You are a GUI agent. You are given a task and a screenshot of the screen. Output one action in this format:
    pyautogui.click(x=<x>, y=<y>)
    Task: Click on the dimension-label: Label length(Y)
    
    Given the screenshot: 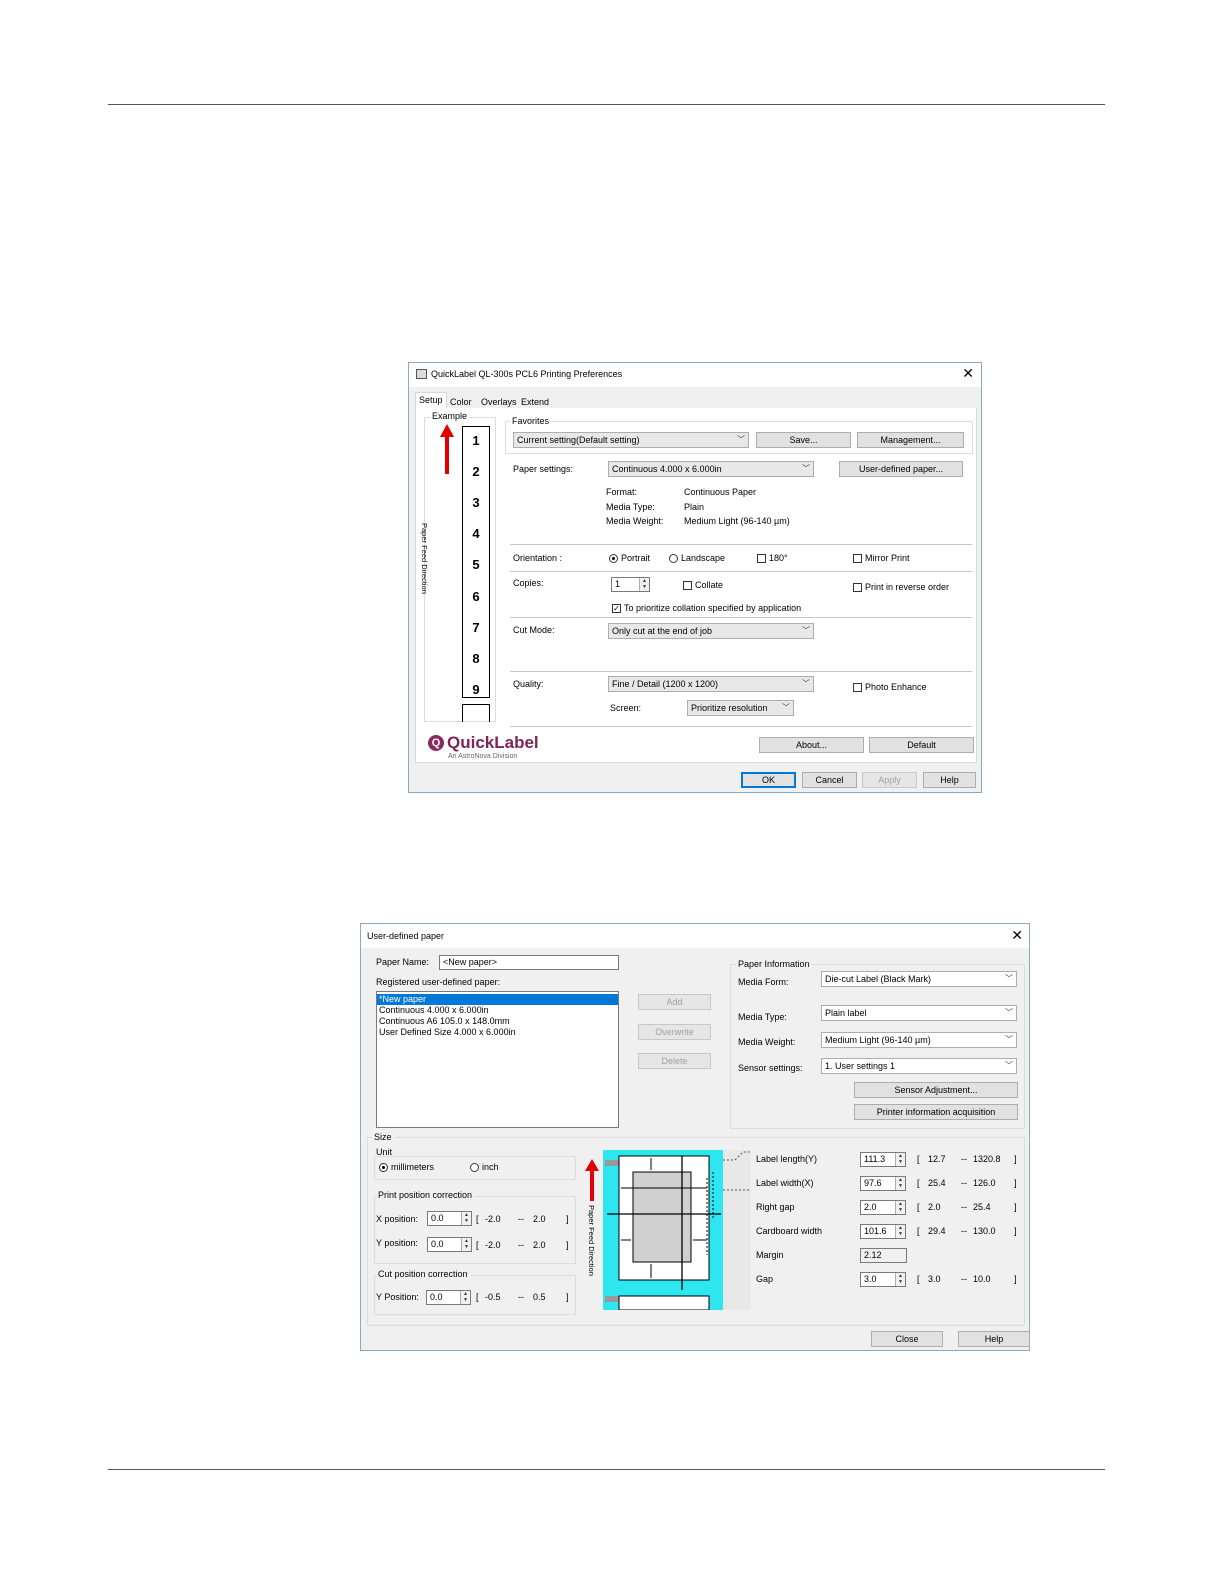 What is the action you would take?
    pyautogui.click(x=787, y=1159)
    